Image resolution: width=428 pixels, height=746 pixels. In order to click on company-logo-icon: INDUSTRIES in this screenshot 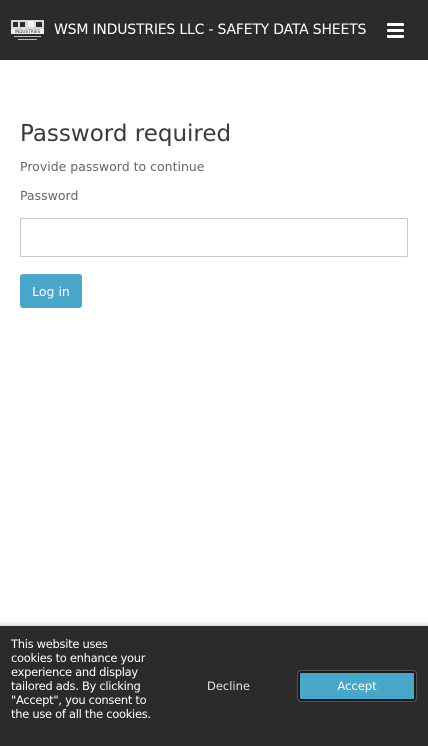, I will do `click(27, 30)`.